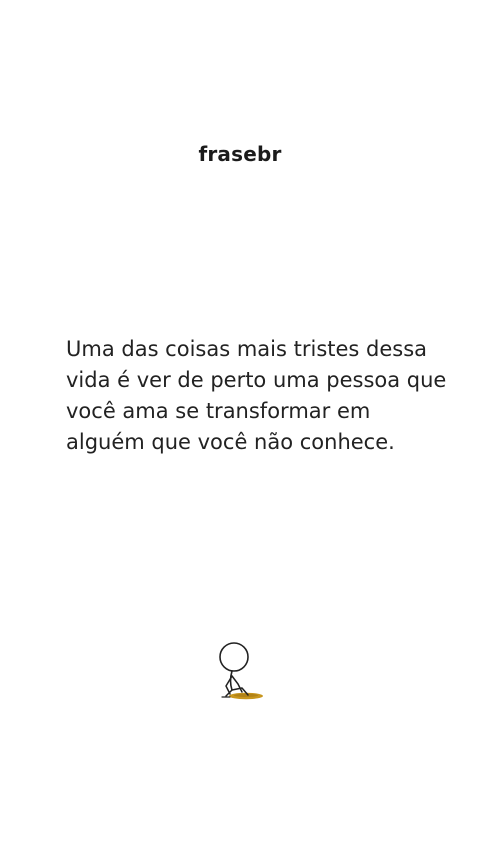  I want to click on quote-line: vida é ver de perto uma pessoa que, so click(256, 380).